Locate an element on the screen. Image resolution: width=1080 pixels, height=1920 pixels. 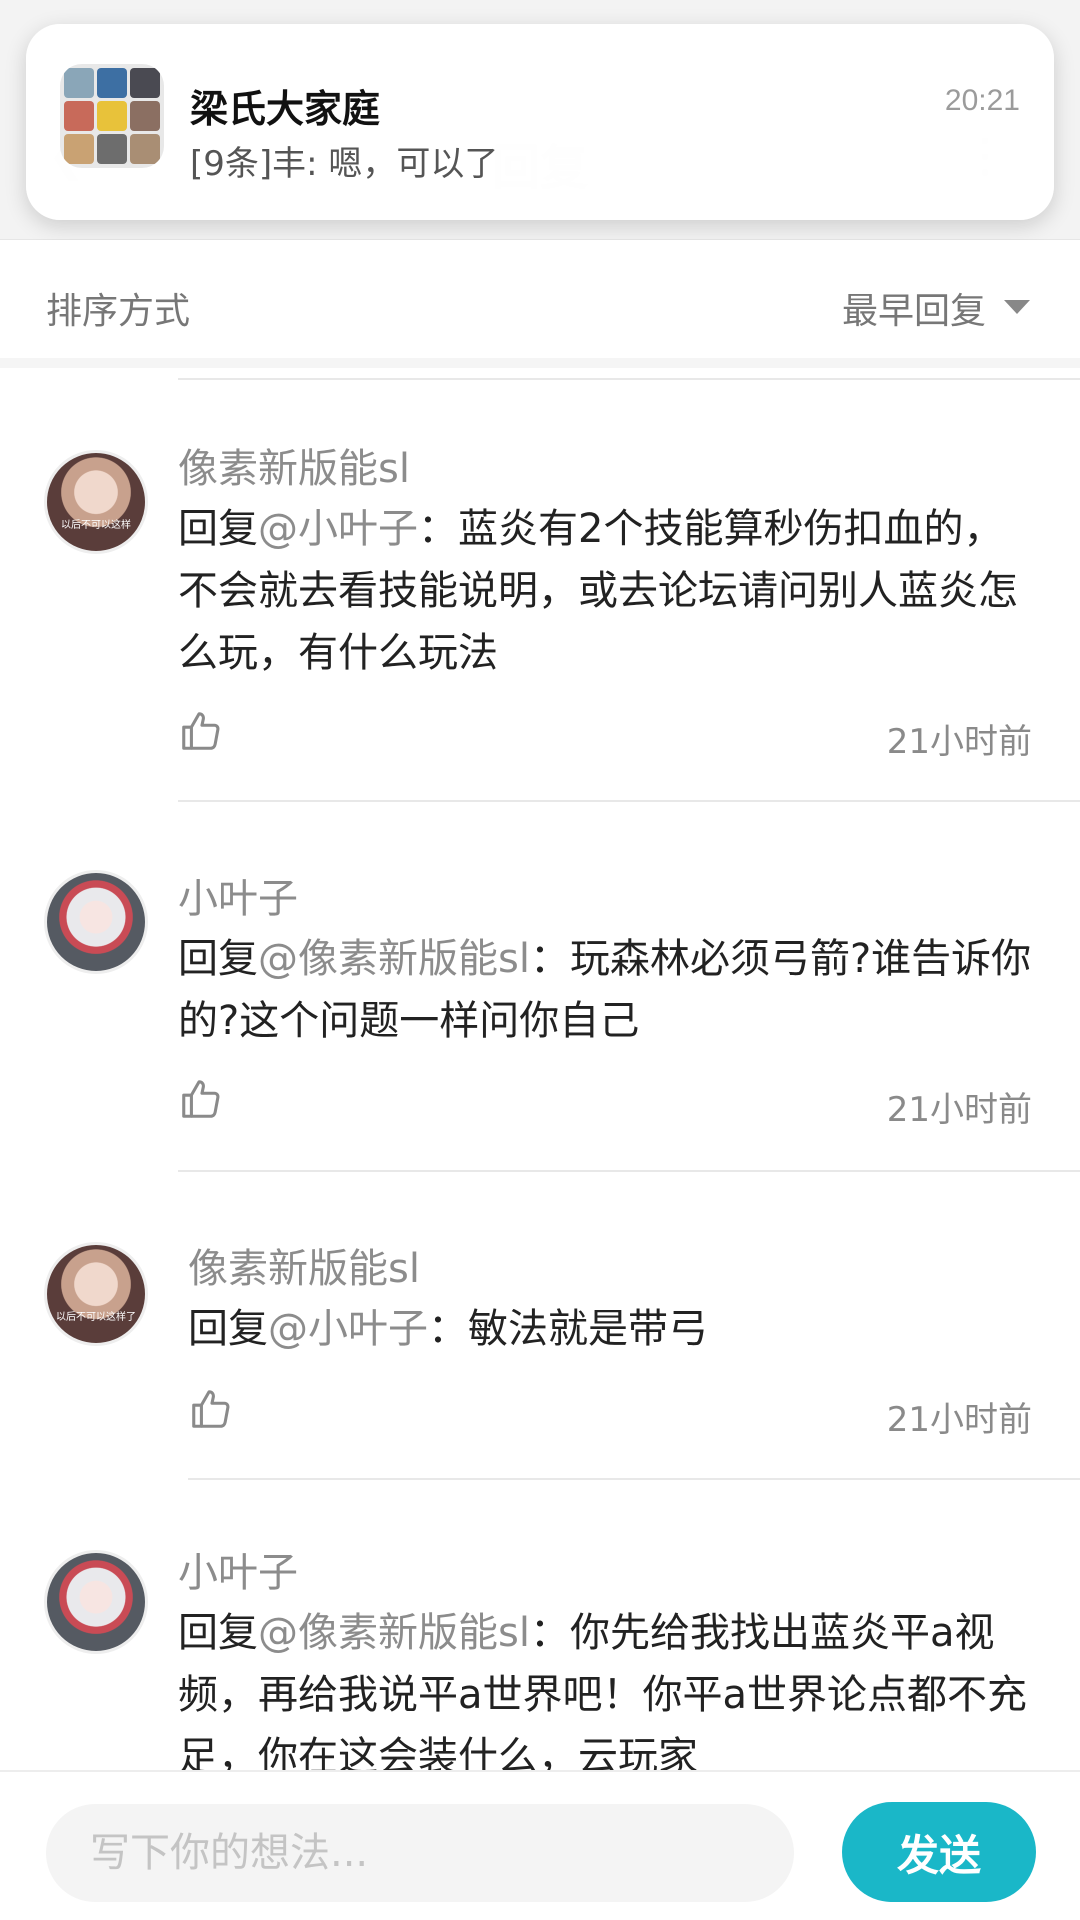
notification-message: [9条]丰: 嗯，可以了 is located at coordinates (344, 164).